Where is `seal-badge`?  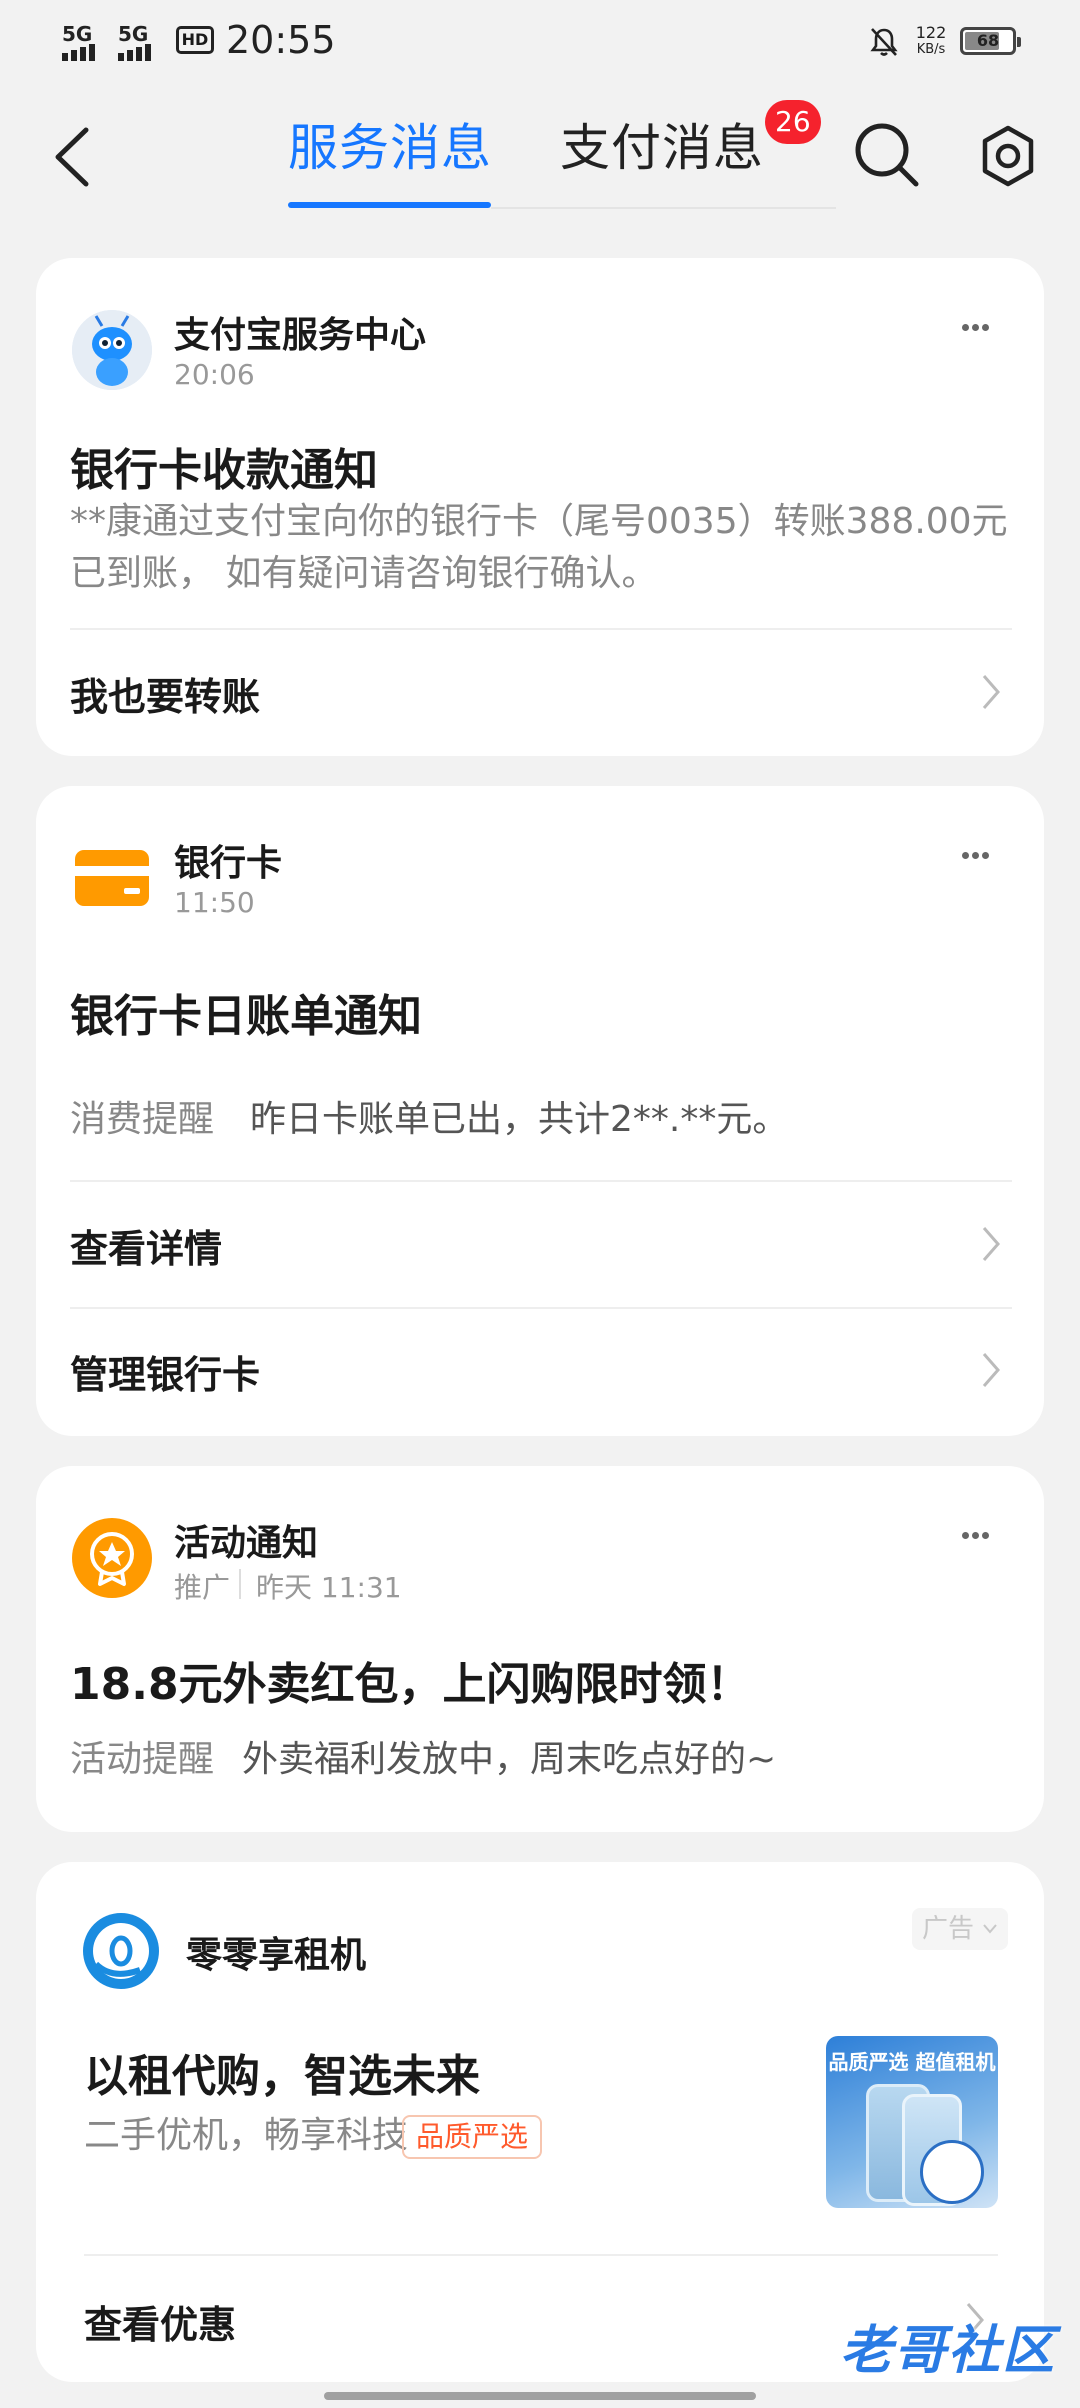
seal-badge is located at coordinates (952, 2172).